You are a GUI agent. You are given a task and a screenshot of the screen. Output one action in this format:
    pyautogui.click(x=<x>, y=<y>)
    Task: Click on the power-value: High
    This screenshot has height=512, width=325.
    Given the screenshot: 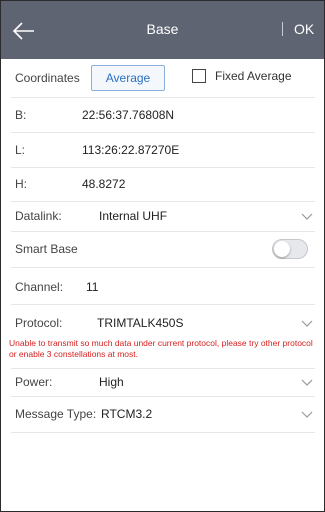 What is the action you would take?
    pyautogui.click(x=111, y=382)
    